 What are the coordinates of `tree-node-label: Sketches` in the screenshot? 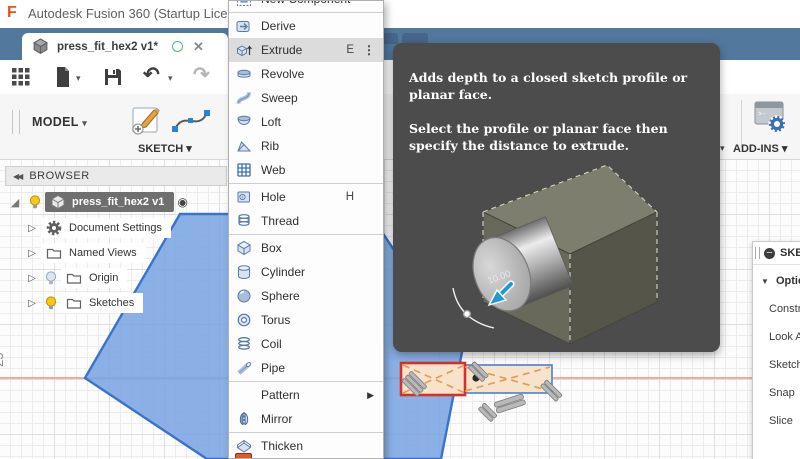 It's located at (112, 303).